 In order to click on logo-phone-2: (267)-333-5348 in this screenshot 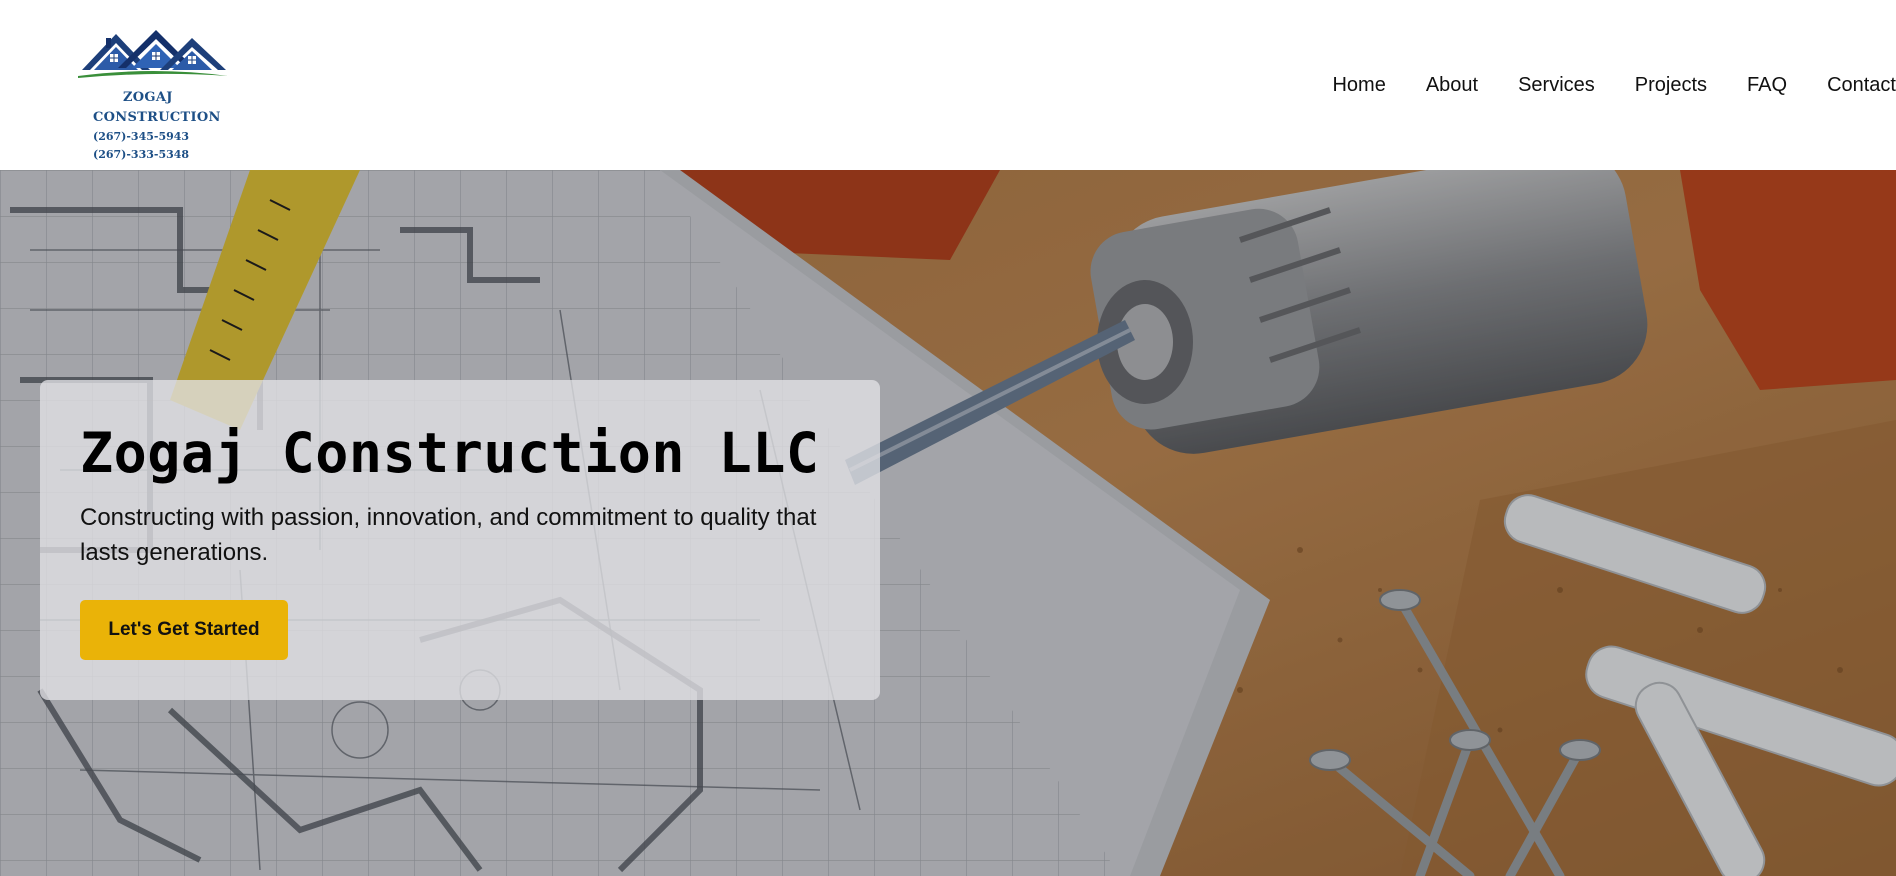, I will do `click(141, 154)`.